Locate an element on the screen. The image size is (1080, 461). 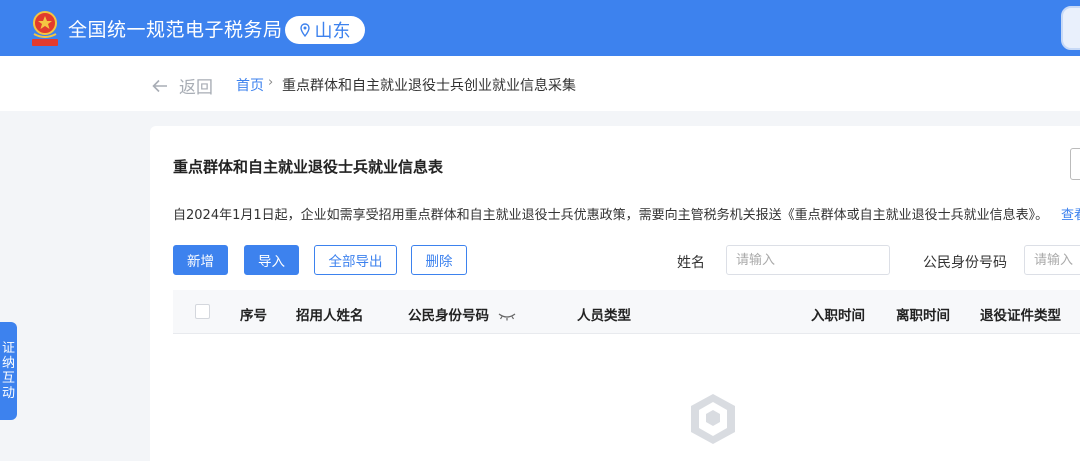
breadcrumb-bar: 返回 首页 › 重点群体和自主就业退役士兵创业就业信息采集 is located at coordinates (540, 83).